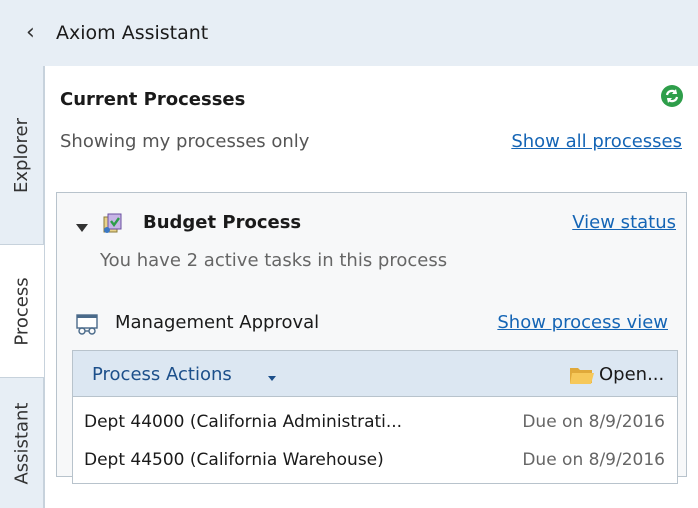 Image resolution: width=698 pixels, height=508 pixels. Describe the element at coordinates (132, 33) in the screenshot. I see `panel-title: Axiom Assistant` at that location.